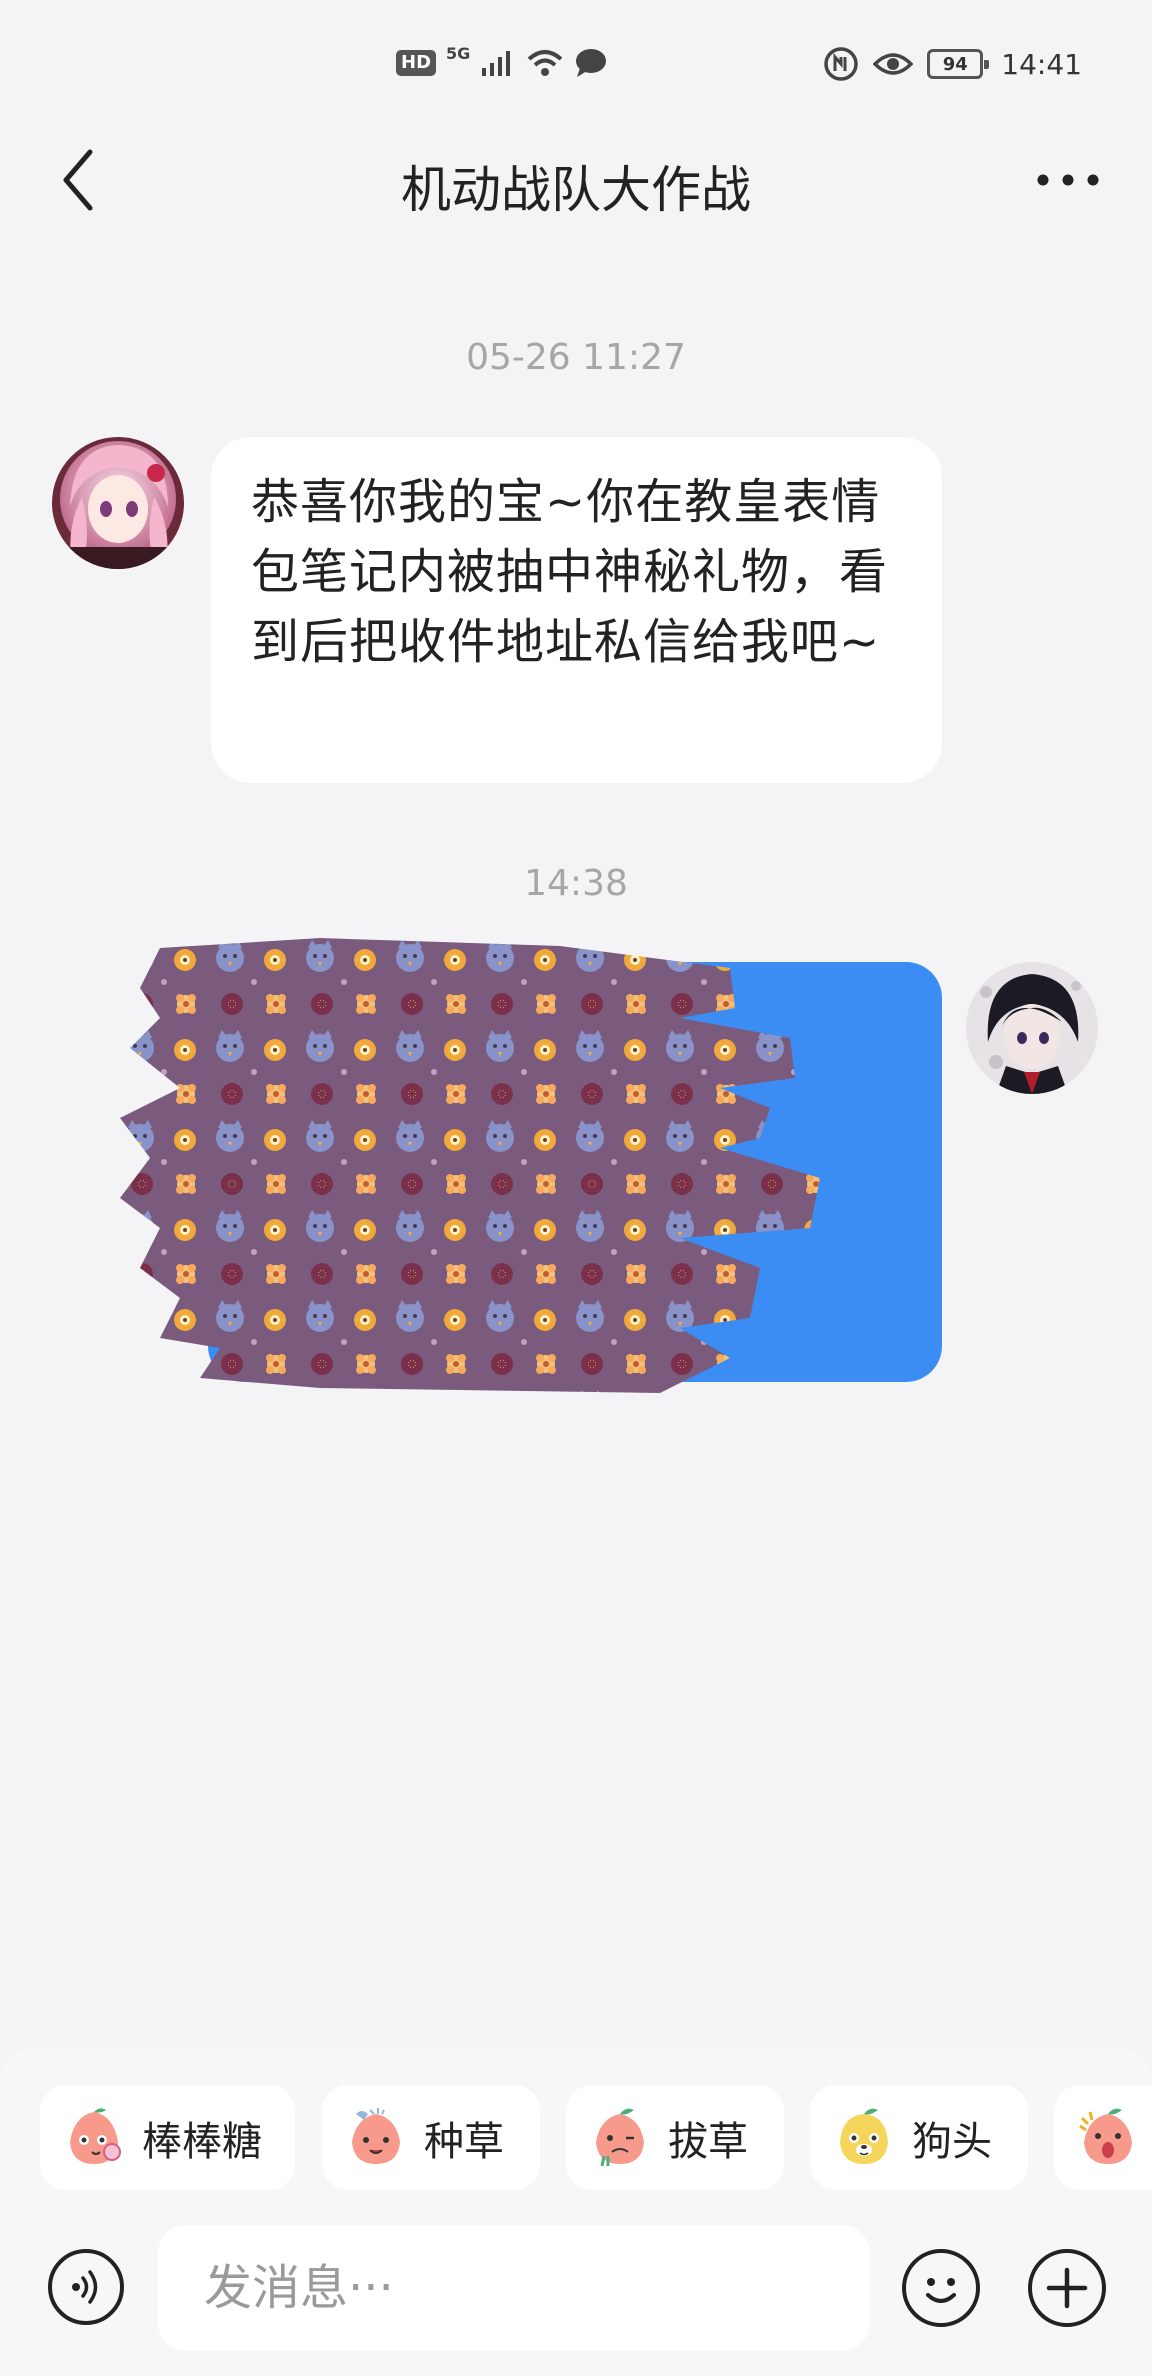  Describe the element at coordinates (570, 572) in the screenshot. I see `incoming-message-text: 恭喜你我的宝~你在教皇表情包笔记内被抽中神秘礼物，看到后把收件地址私信给我吧~` at that location.